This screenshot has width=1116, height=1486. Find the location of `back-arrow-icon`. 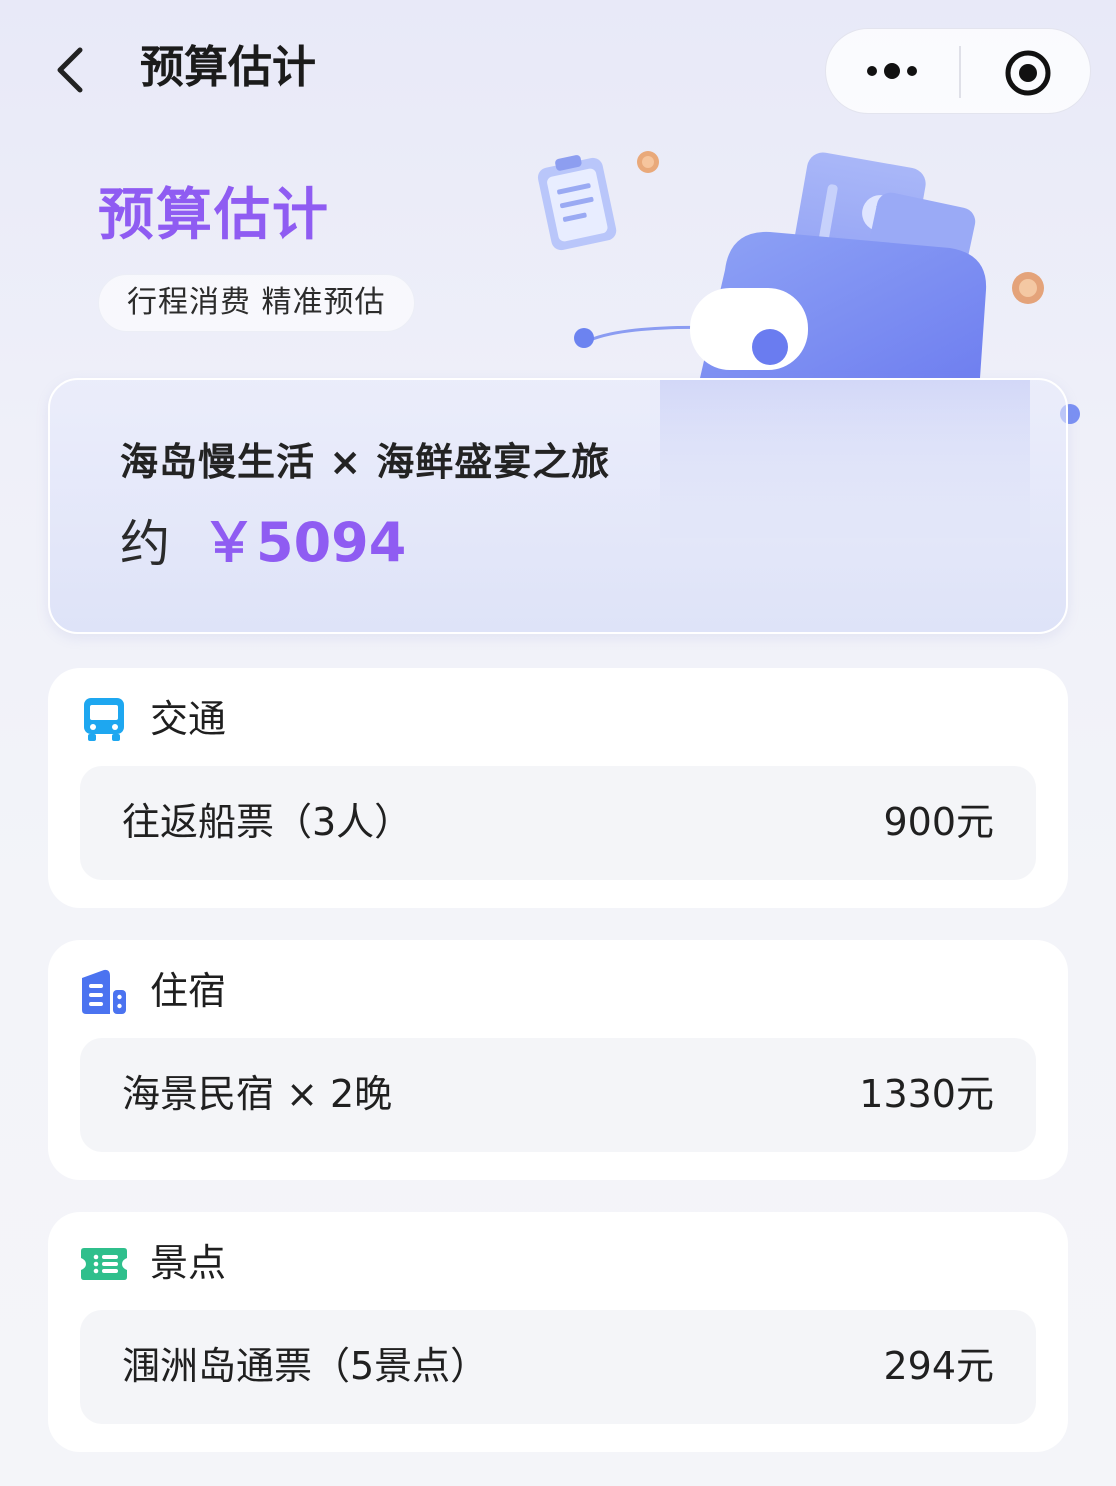

back-arrow-icon is located at coordinates (70, 70).